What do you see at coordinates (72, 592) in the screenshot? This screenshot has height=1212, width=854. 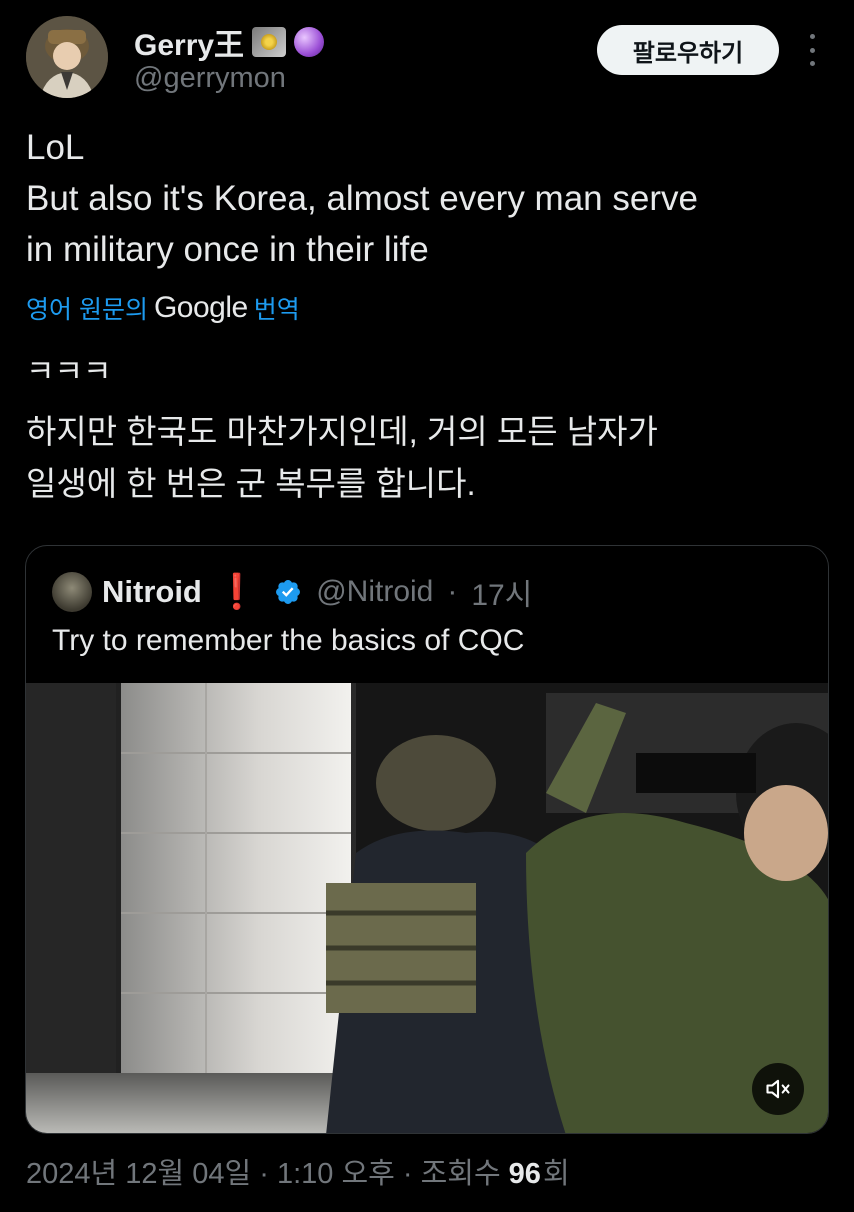 I see `quoted-author-avatar` at bounding box center [72, 592].